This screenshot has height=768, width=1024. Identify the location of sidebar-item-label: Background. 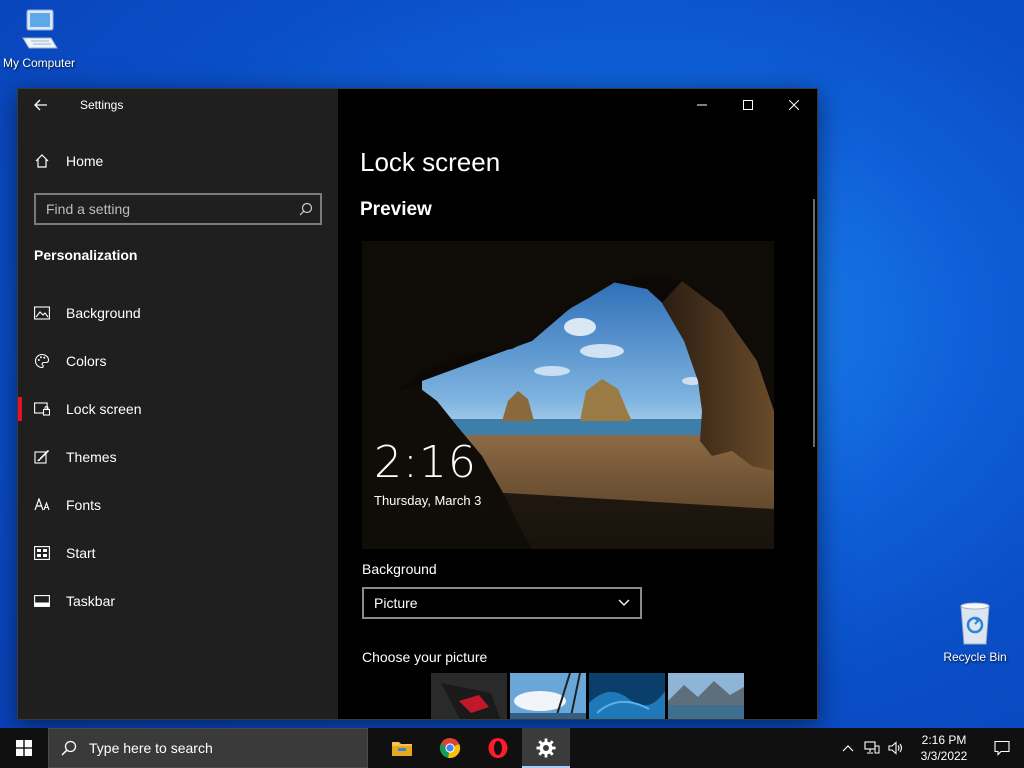
(103, 313).